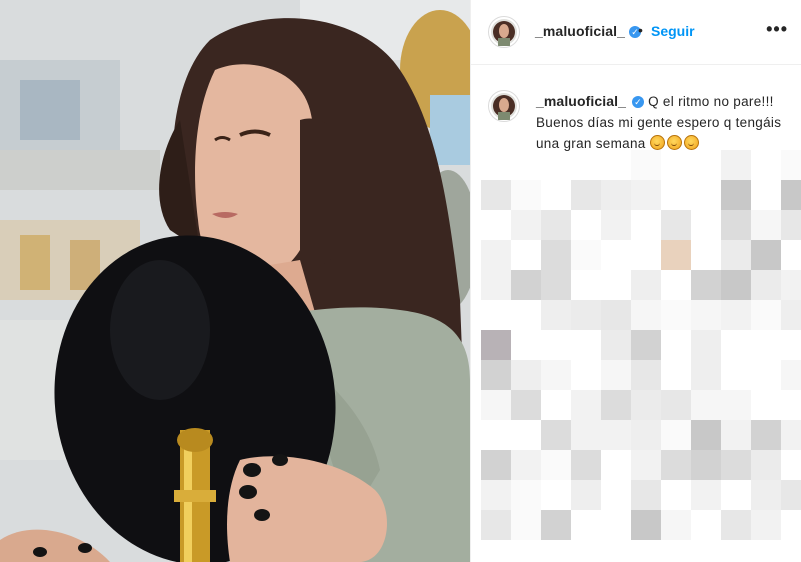 This screenshot has height=562, width=801. I want to click on username: _maluoficial_, so click(580, 31).